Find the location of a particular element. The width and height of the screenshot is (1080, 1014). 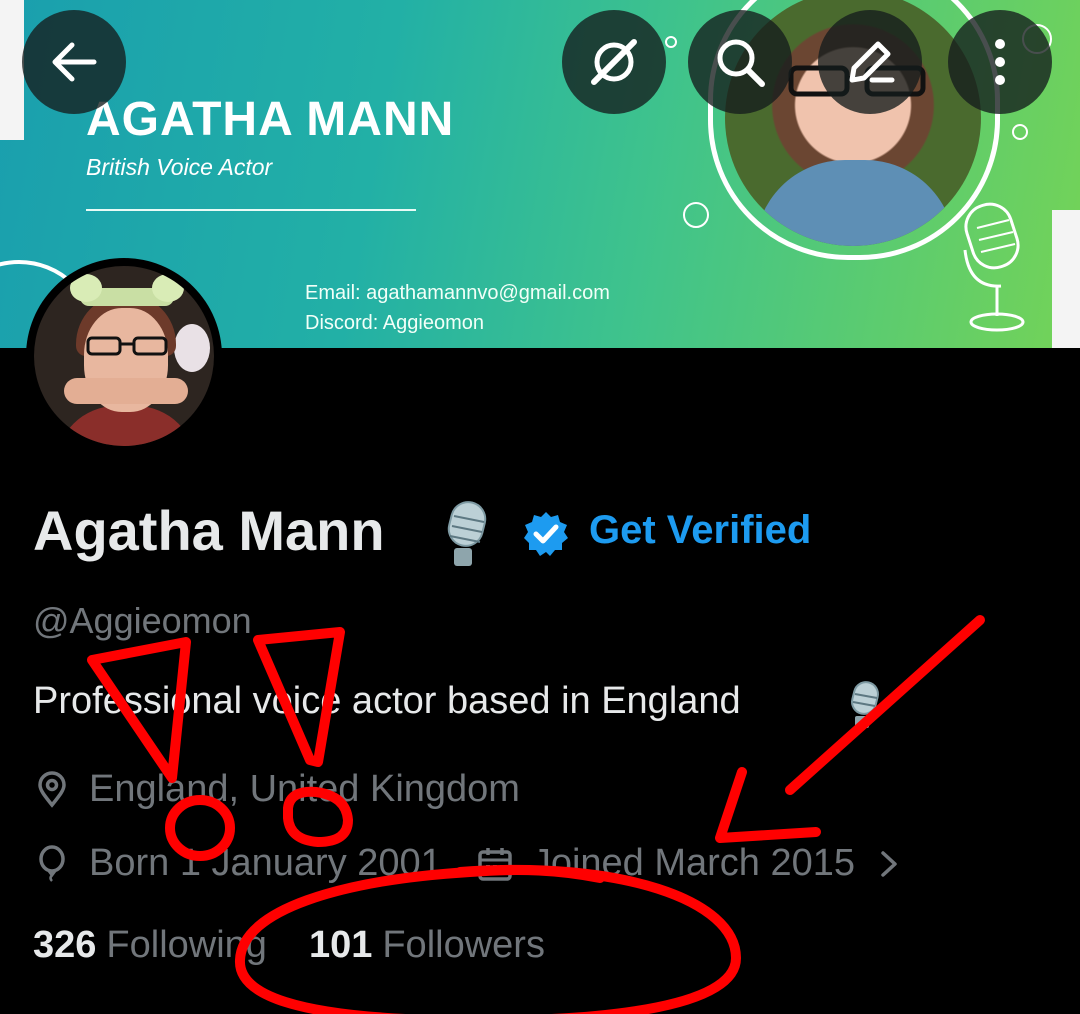

grok-button is located at coordinates (614, 62).